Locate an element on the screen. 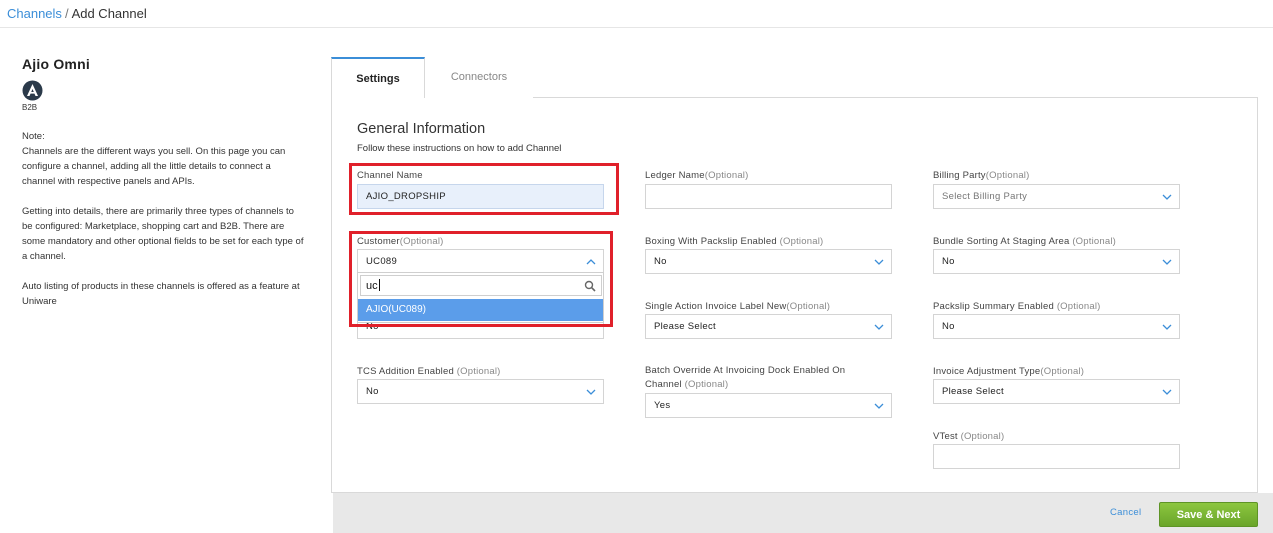  tcs-optional: (Optional) is located at coordinates (478, 371).